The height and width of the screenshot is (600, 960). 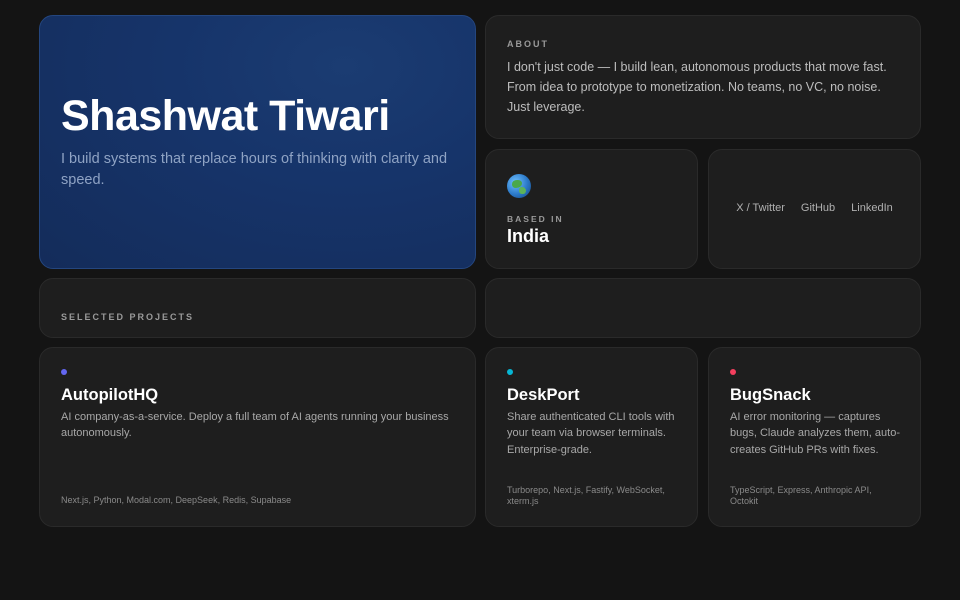 I want to click on social-links: X / Twitter GitHub LinkedIn, so click(x=814, y=208).